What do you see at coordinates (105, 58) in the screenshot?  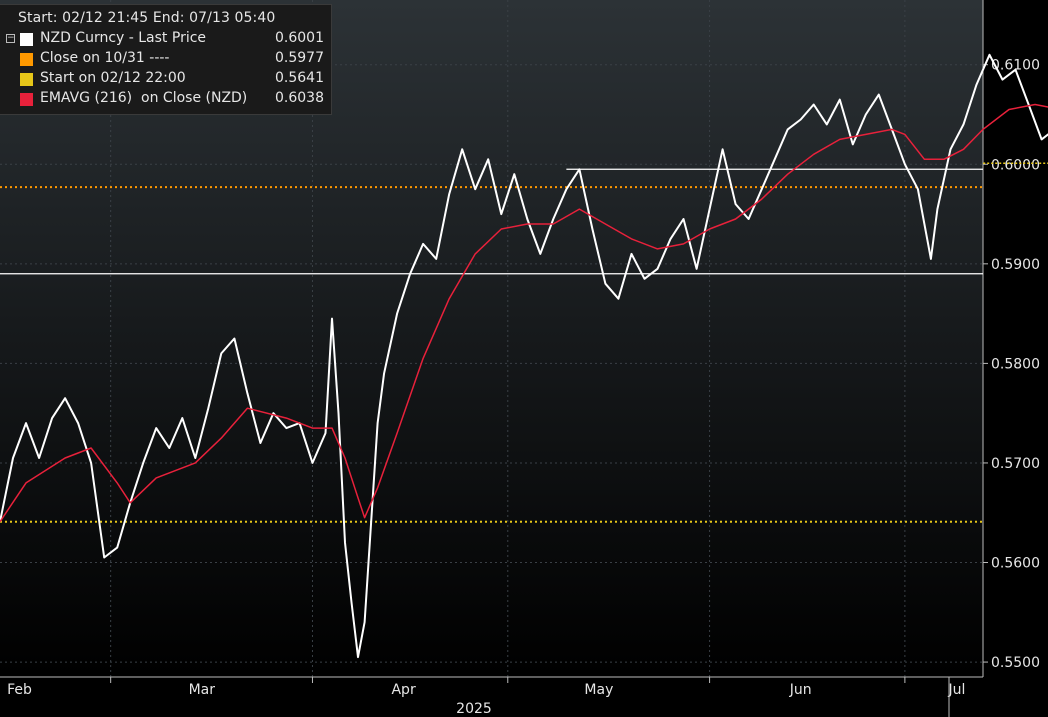 I see `legend-label-close: Close on 10/31 ----` at bounding box center [105, 58].